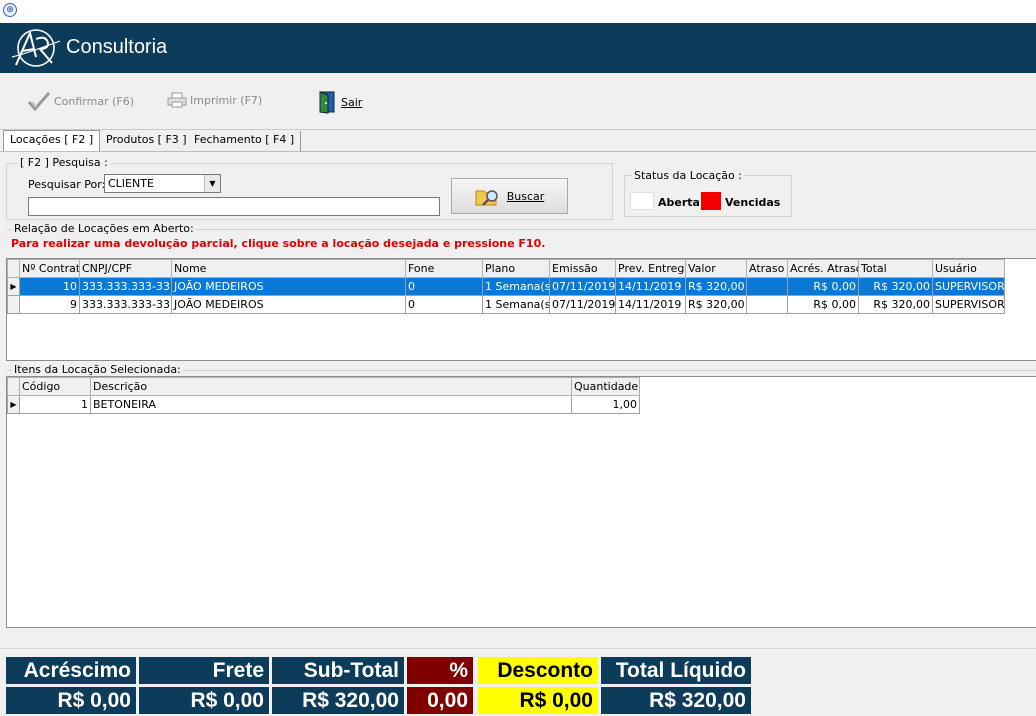 This screenshot has height=716, width=1036. Describe the element at coordinates (212, 183) in the screenshot. I see `chevron-down-icon: ▼` at that location.